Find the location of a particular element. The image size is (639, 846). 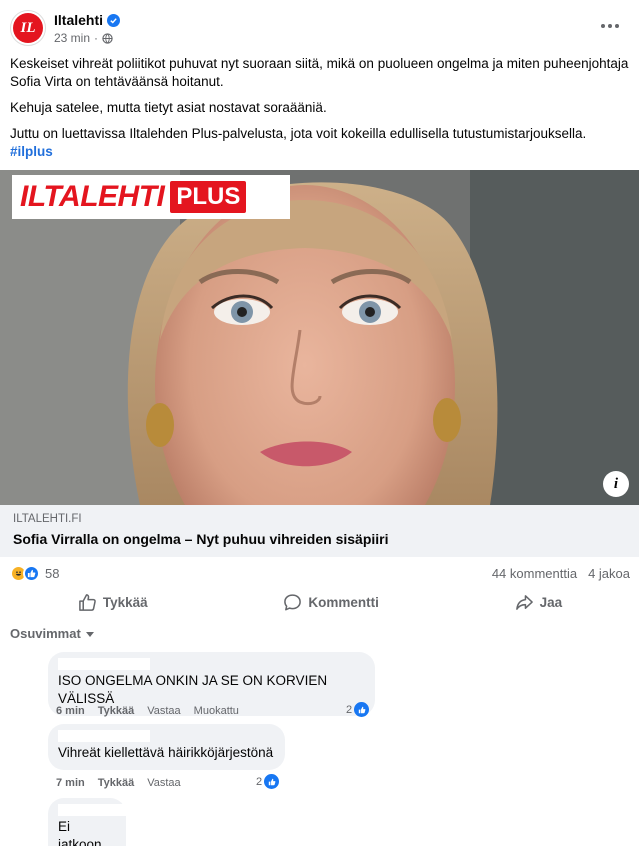

comment-bubble: Vihreät kiellettävä häirikköjärjestönä is located at coordinates (166, 747).